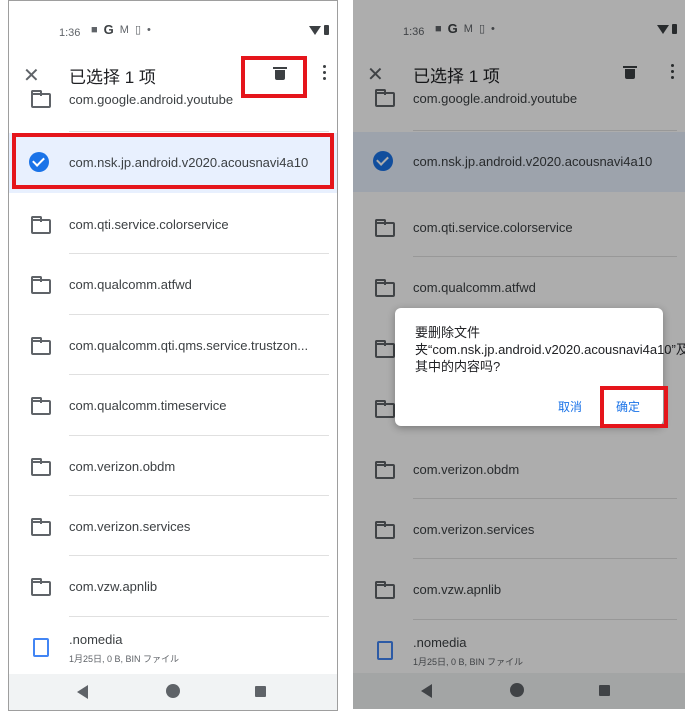 This screenshot has height=711, width=686. Describe the element at coordinates (173, 585) in the screenshot. I see `list-item: com.vzw.apnlib` at that location.